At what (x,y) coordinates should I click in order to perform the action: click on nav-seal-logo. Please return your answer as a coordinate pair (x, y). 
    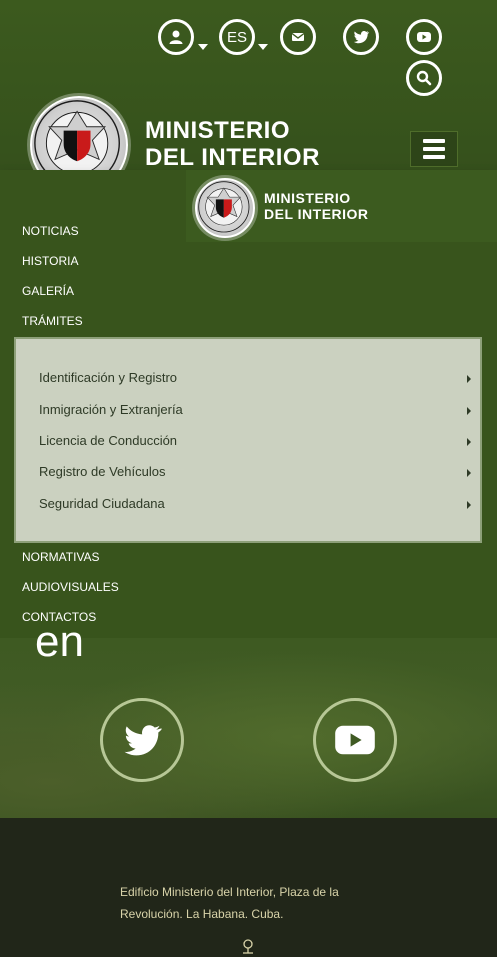
    Looking at the image, I should click on (225, 208).